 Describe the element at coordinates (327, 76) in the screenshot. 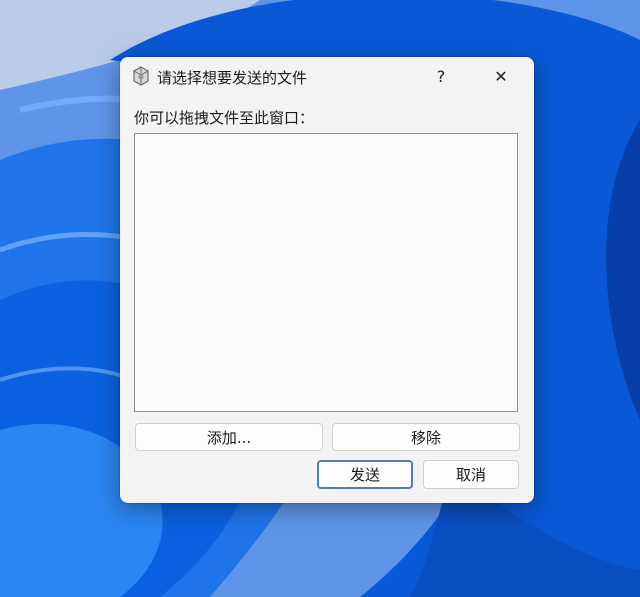

I see `dialog-titlebar: 请选择想要发送的文件 ? ✕` at that location.